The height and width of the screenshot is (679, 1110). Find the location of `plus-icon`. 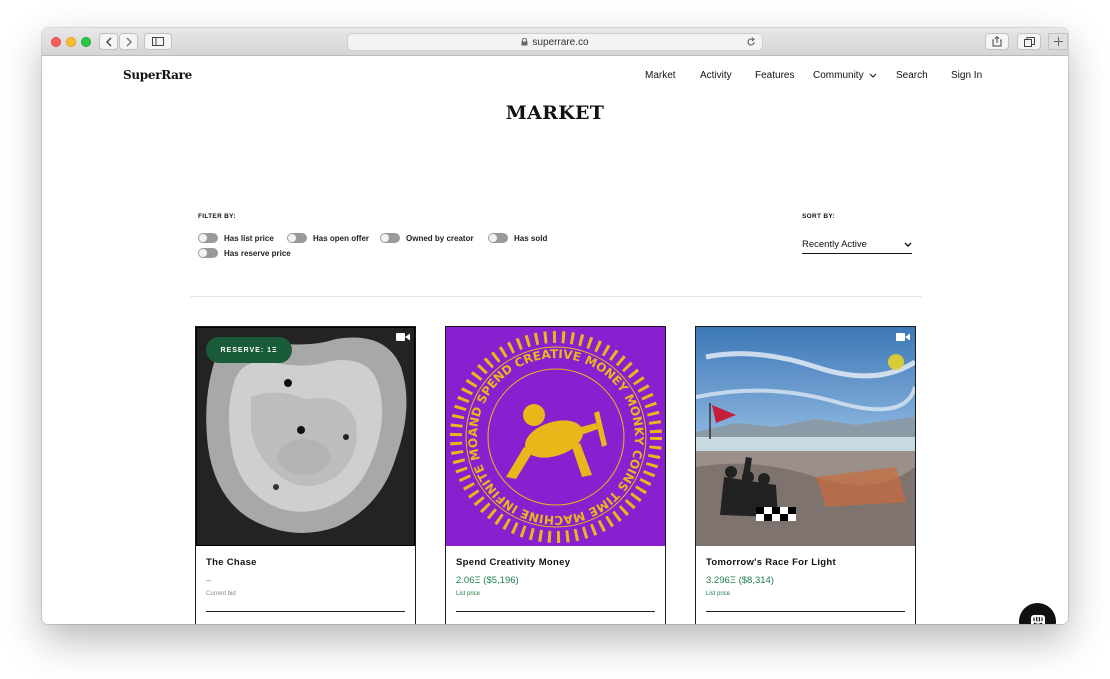

plus-icon is located at coordinates (1058, 41).